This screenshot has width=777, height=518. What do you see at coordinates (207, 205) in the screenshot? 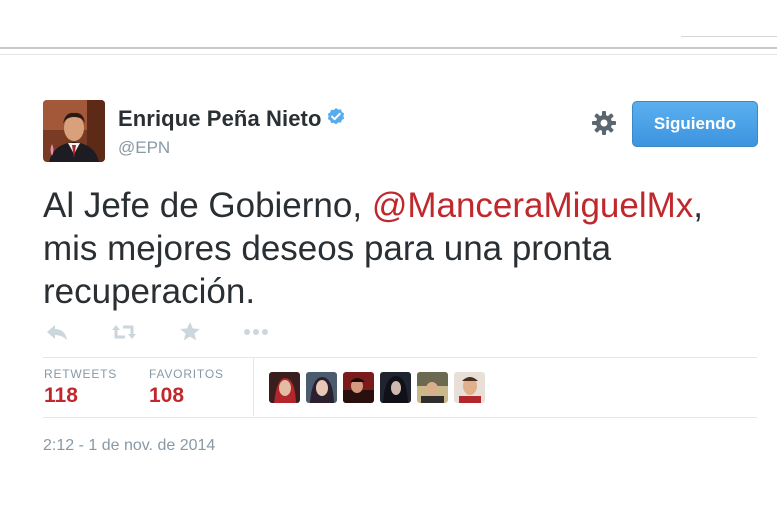
I see `tweet-text-start: Al Jefe de Gobierno,` at bounding box center [207, 205].